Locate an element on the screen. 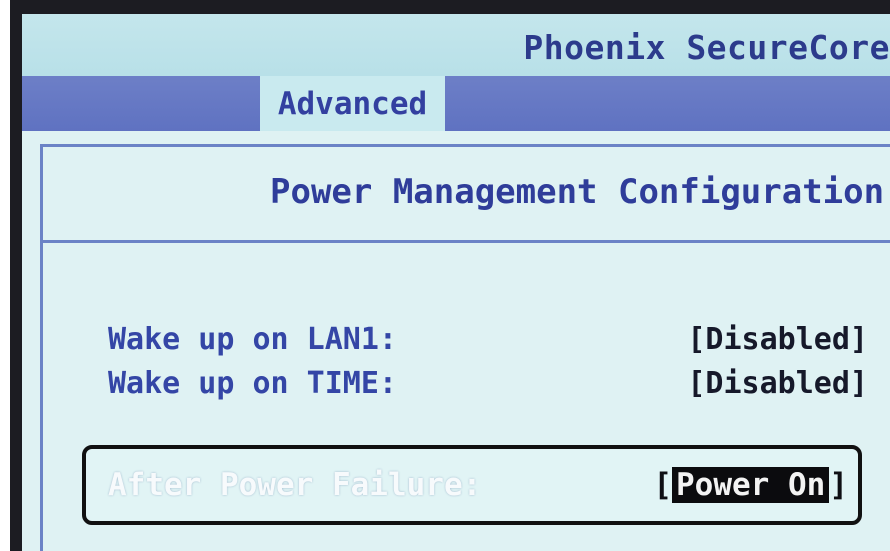 The image size is (890, 551). tab-advanced: Advanced is located at coordinates (352, 103).